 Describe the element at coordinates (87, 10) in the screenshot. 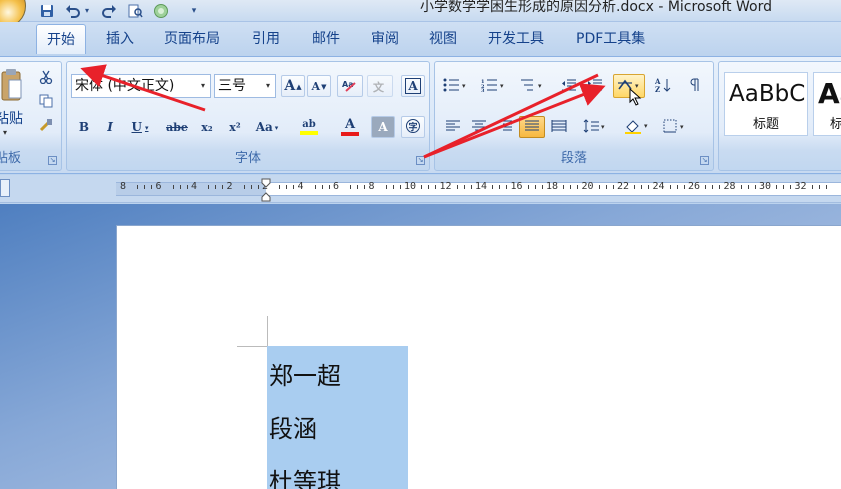

I see `undo-dropdown-icon: ▾` at that location.